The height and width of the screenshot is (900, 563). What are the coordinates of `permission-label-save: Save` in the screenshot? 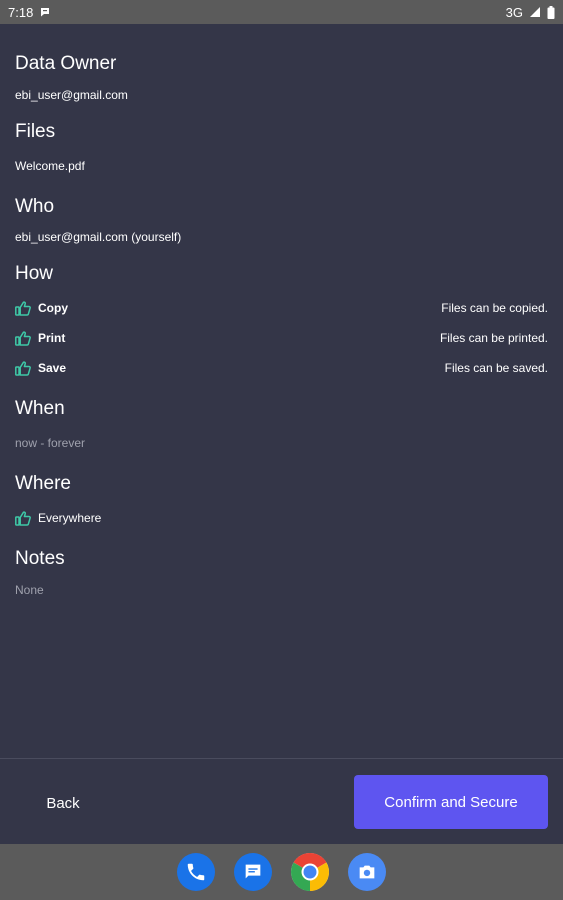 It's located at (52, 368).